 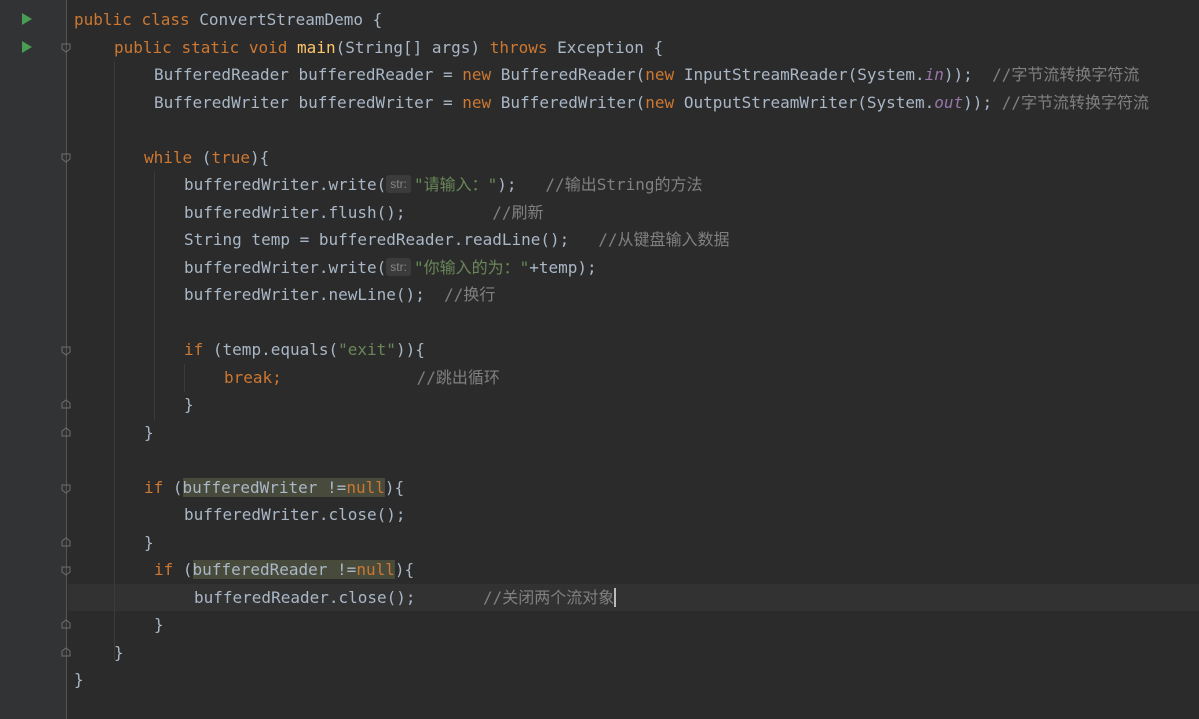 I want to click on code-line: bufferedReader.close(); //关闭两个流对象, so click(x=405, y=597).